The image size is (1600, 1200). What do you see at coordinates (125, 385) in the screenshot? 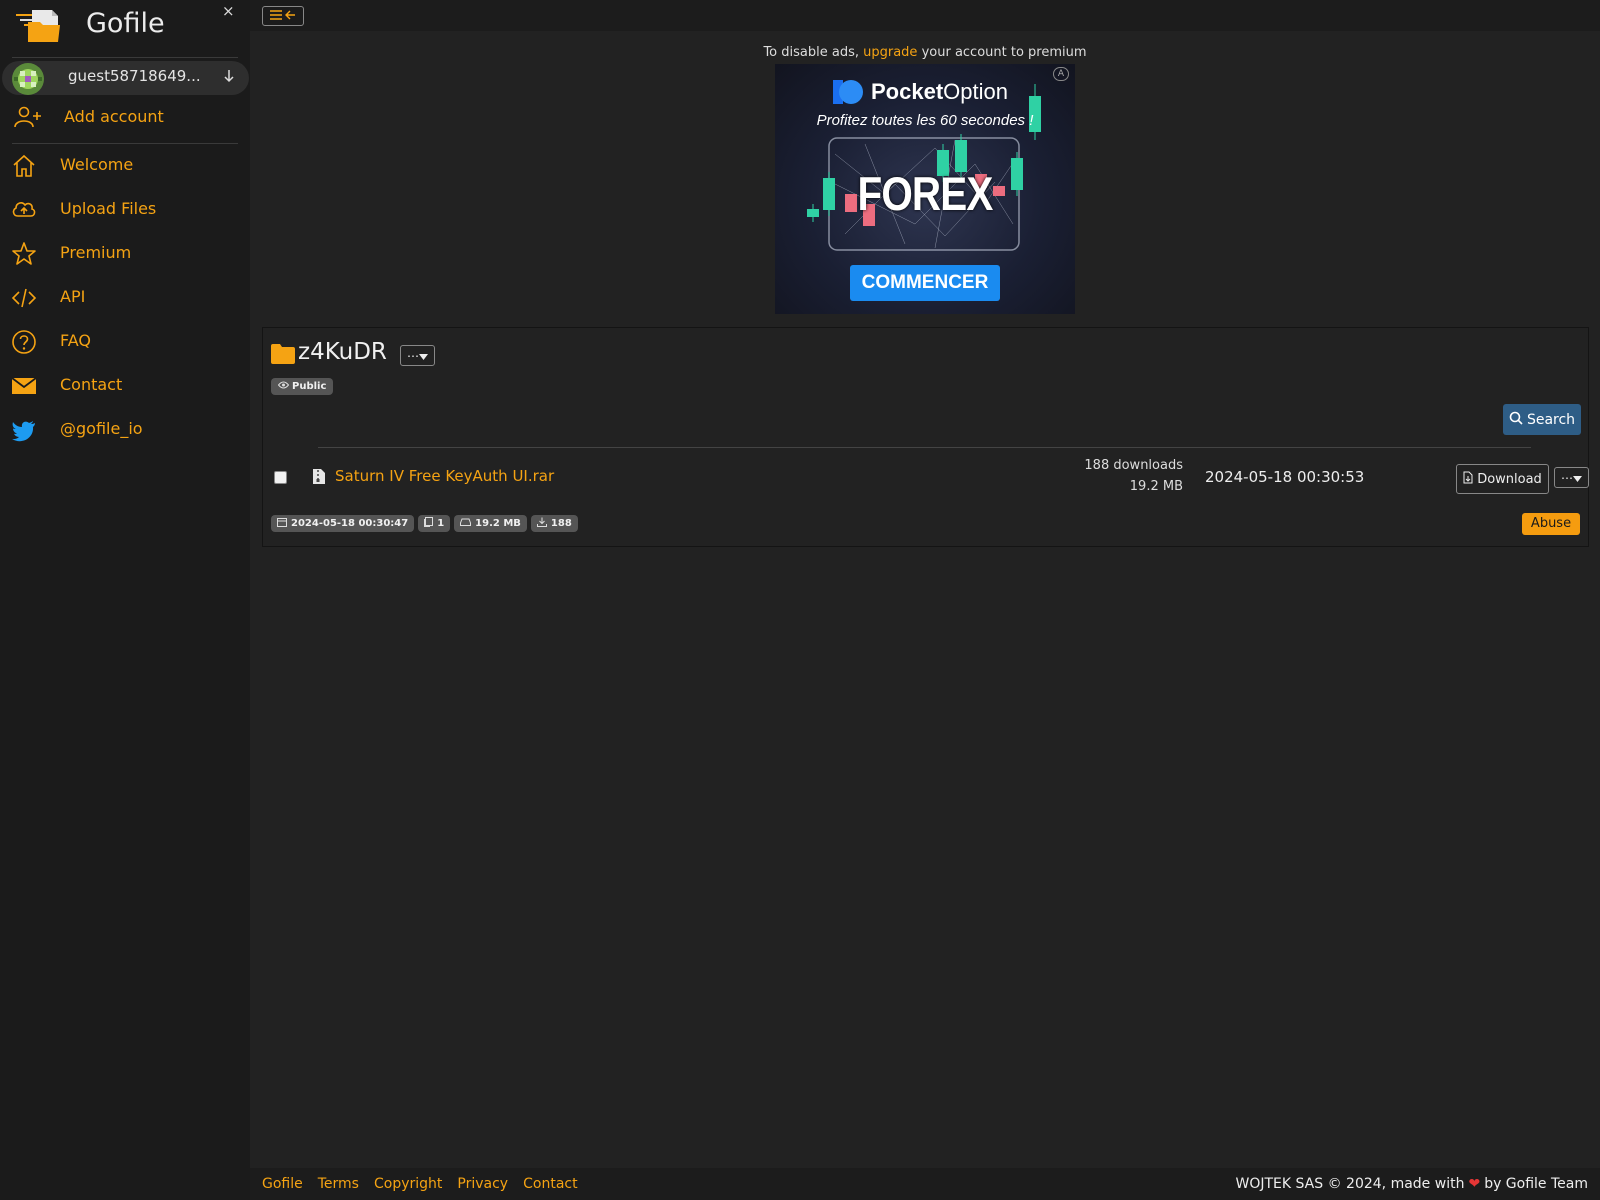
I see `nav-item-contact: Contact` at bounding box center [125, 385].